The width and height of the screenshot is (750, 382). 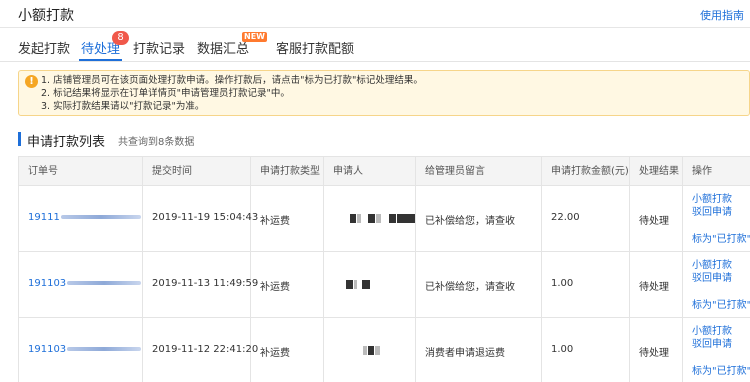 What do you see at coordinates (19, 139) in the screenshot?
I see `section-accent-bar` at bounding box center [19, 139].